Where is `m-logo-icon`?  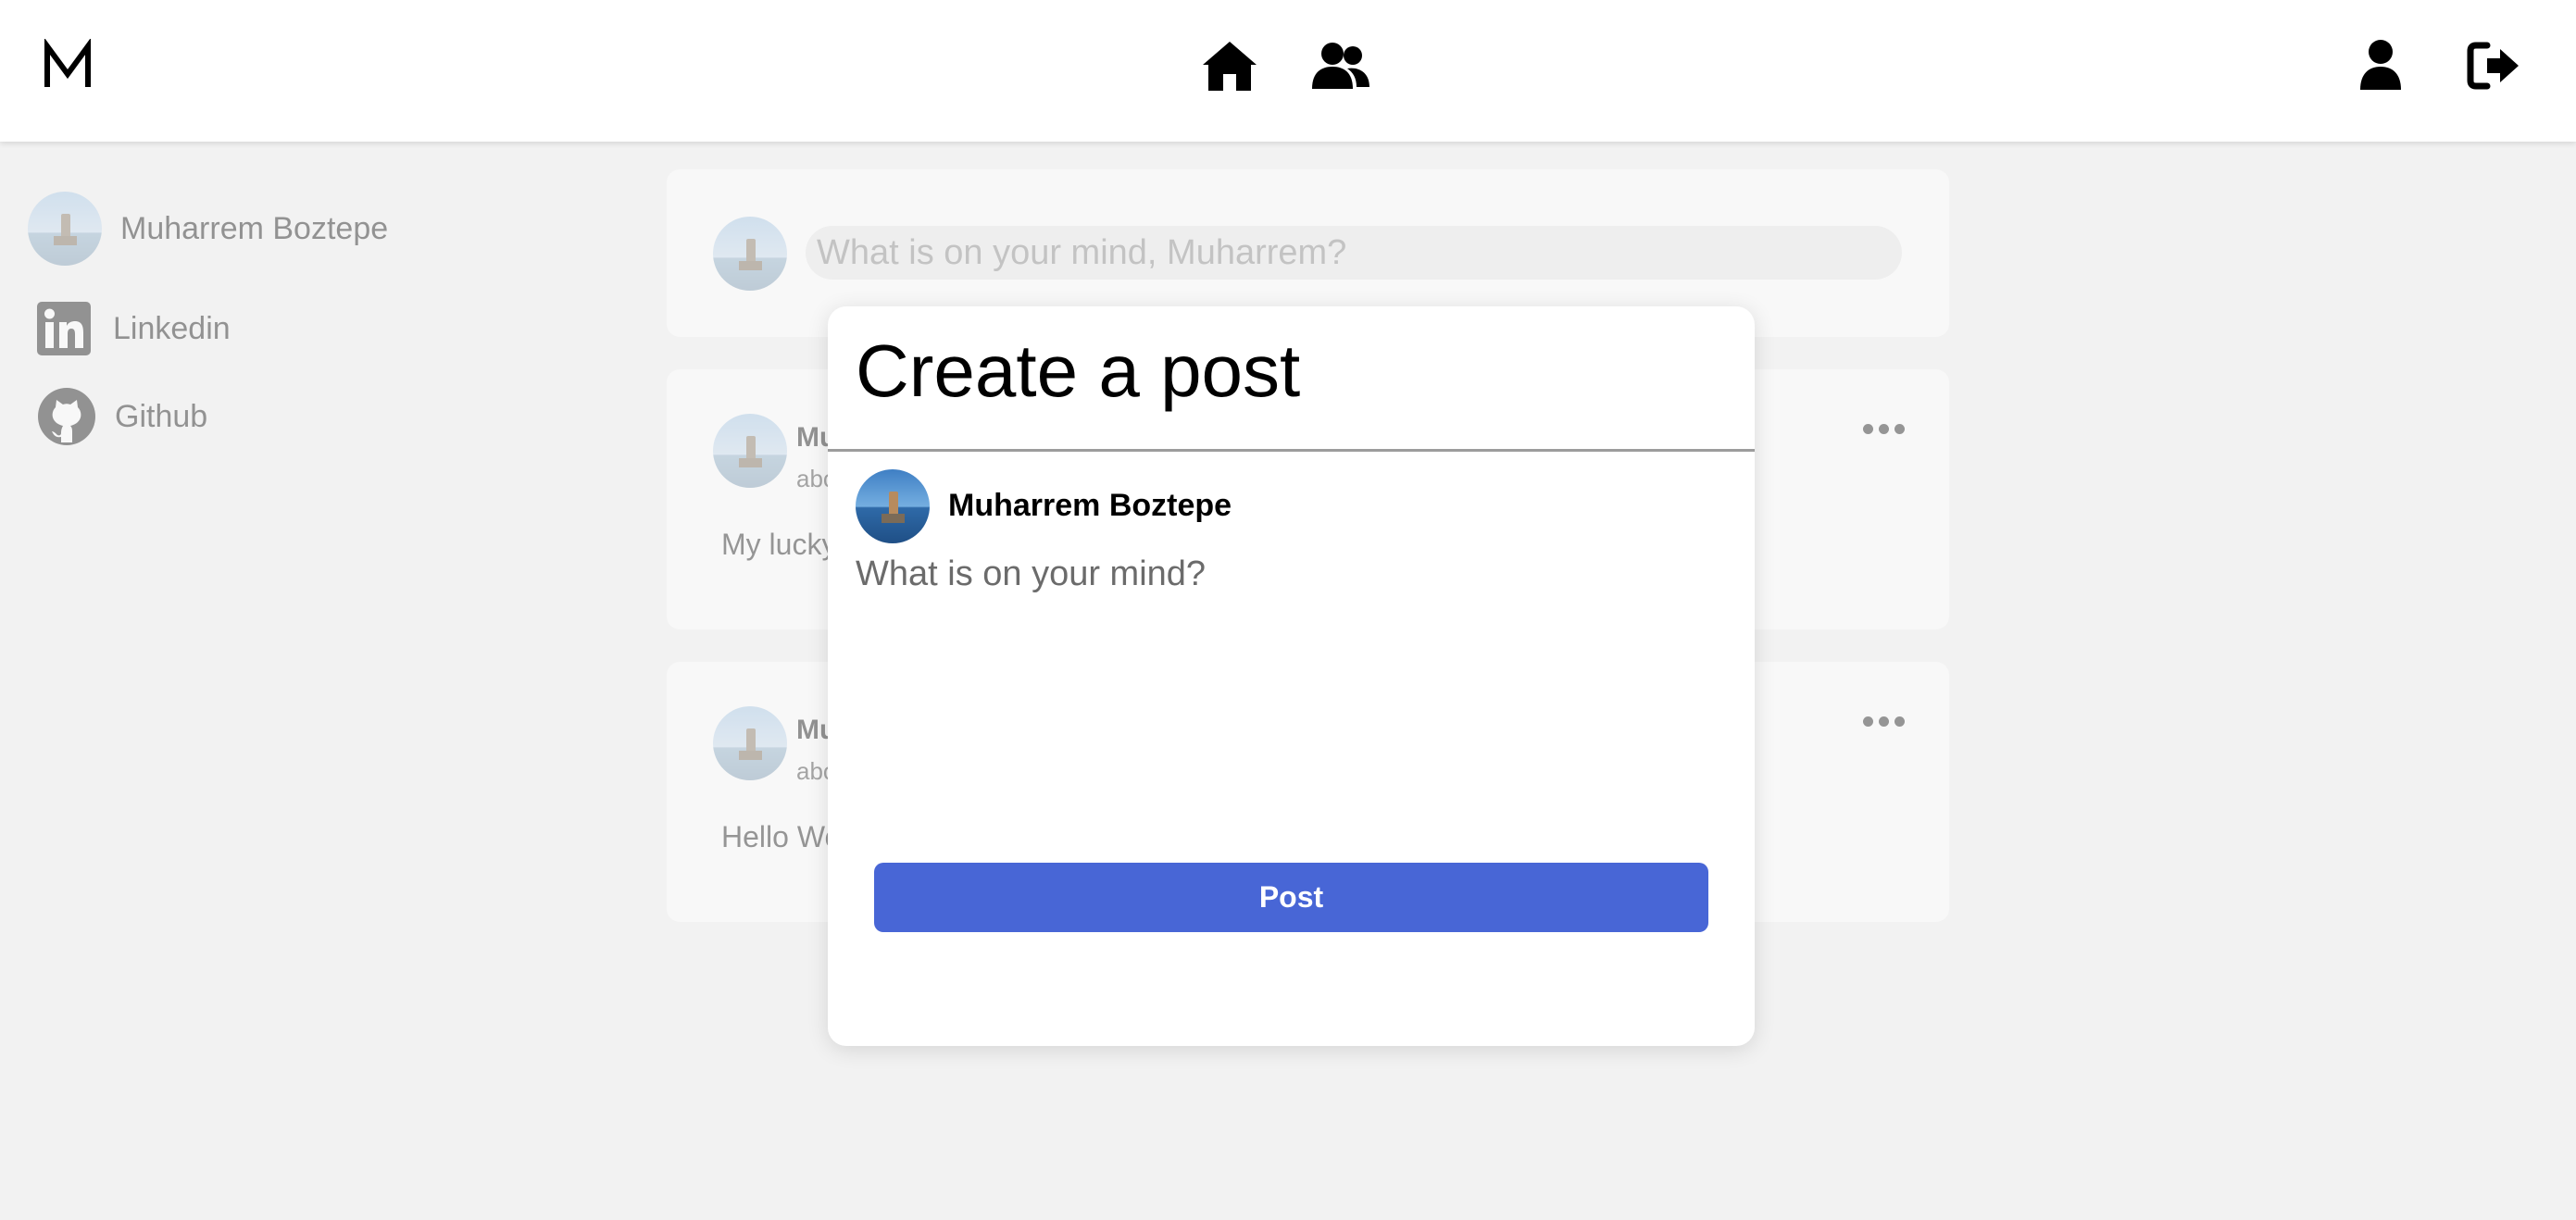 m-logo-icon is located at coordinates (68, 66).